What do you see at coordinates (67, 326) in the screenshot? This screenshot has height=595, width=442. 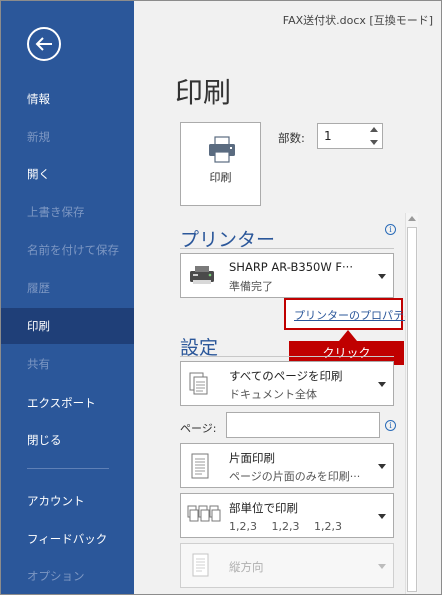 I see `sidebar-item-print: 印刷` at bounding box center [67, 326].